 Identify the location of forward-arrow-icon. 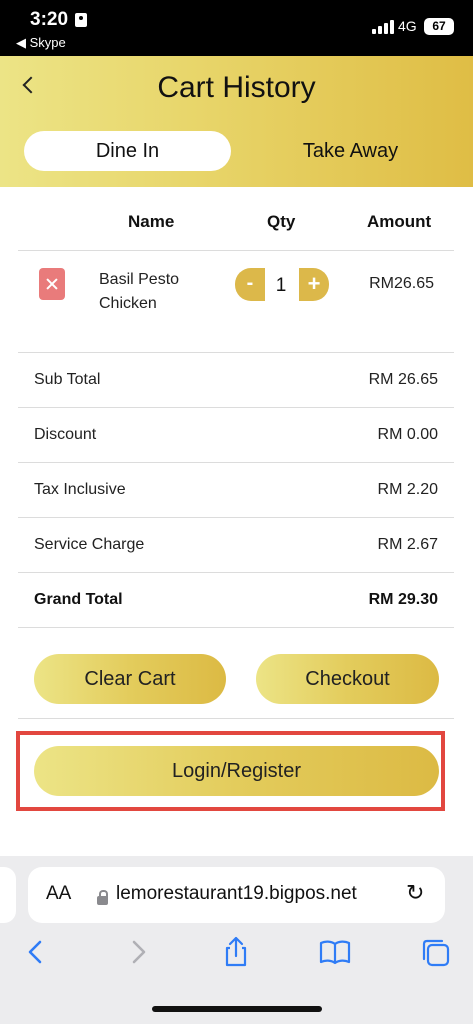
(138, 952).